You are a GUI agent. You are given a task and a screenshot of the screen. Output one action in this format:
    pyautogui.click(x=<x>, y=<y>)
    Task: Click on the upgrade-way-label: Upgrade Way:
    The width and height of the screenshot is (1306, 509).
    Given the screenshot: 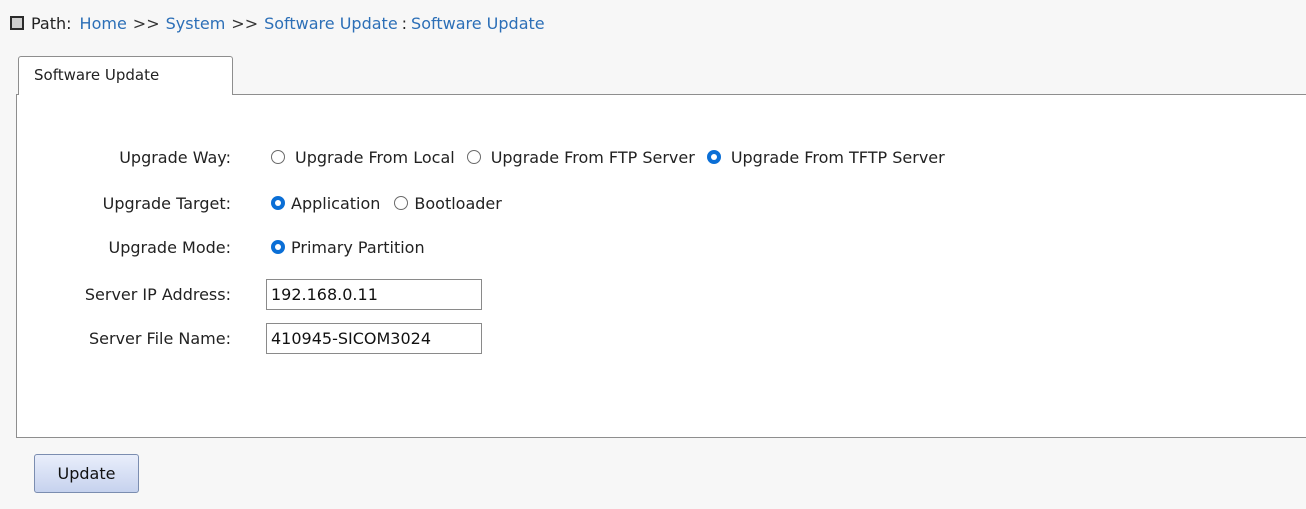 What is the action you would take?
    pyautogui.click(x=175, y=157)
    